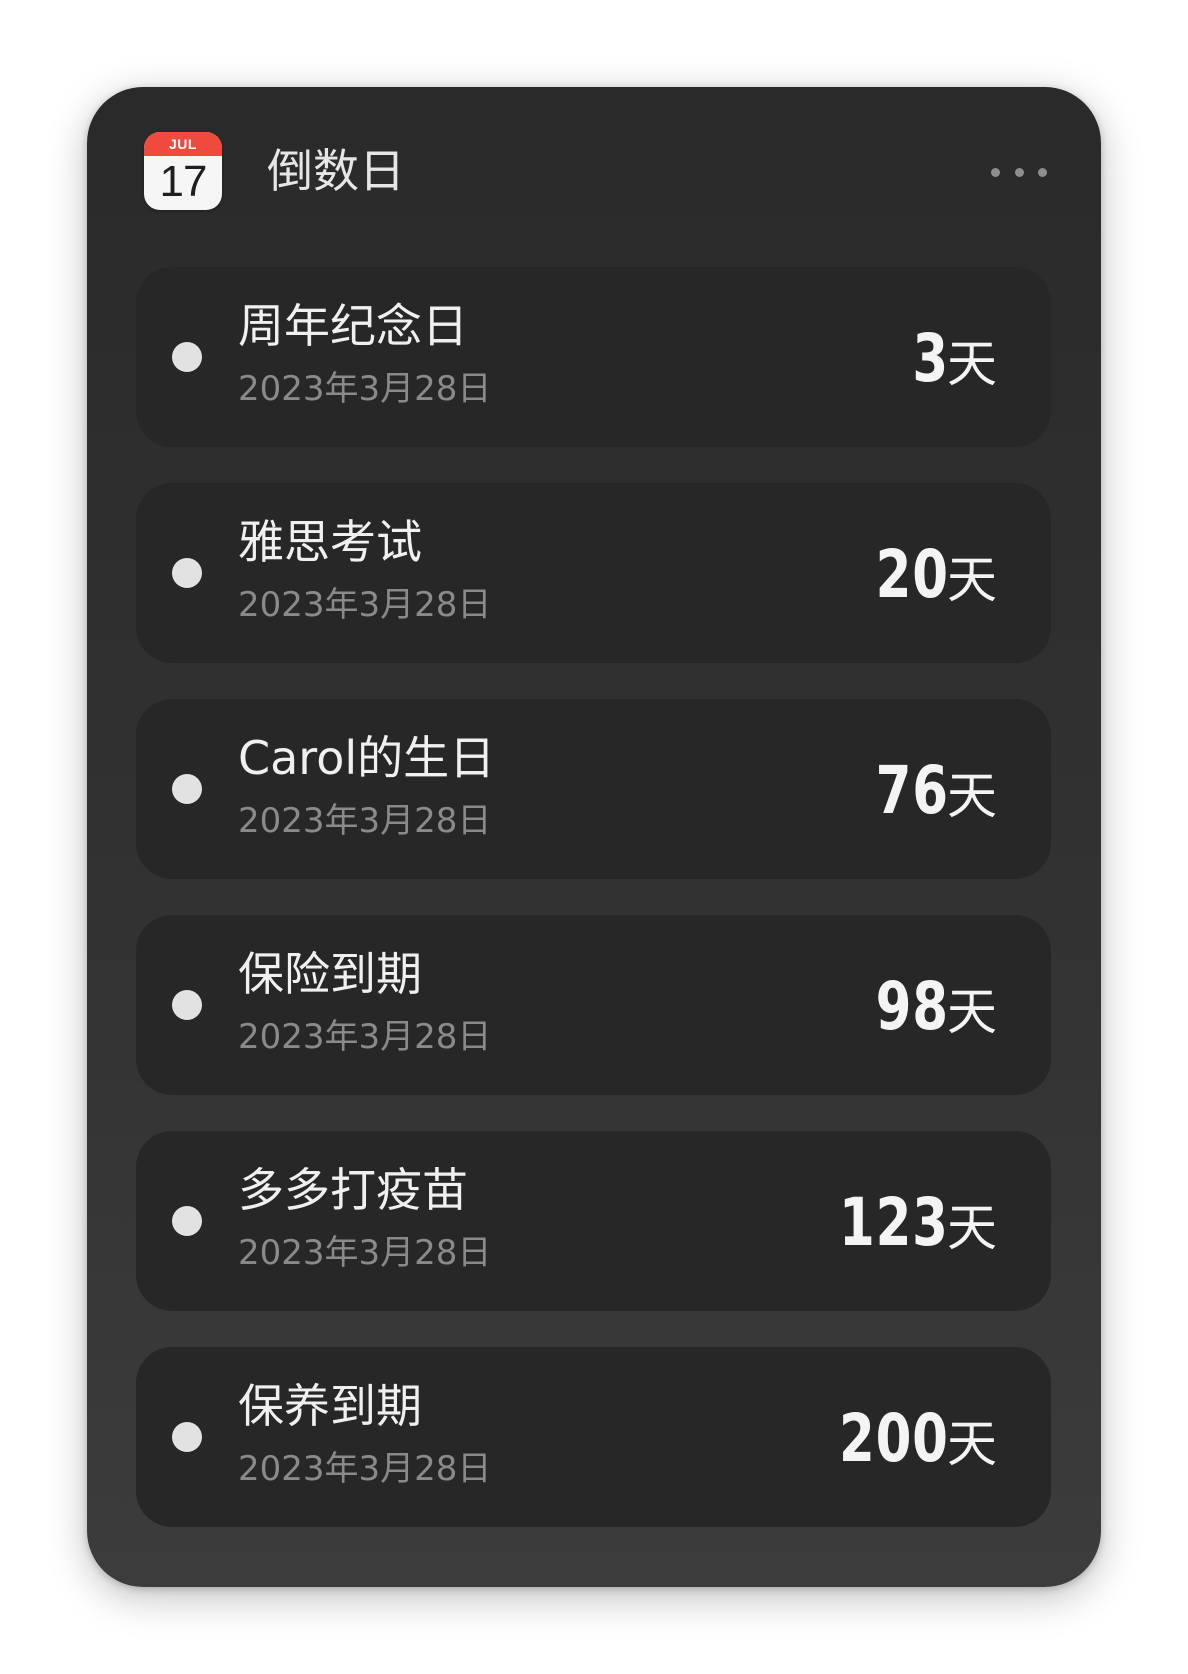  What do you see at coordinates (593, 357) in the screenshot?
I see `event-card: 周年纪念日 2023年3月28日 3 天` at bounding box center [593, 357].